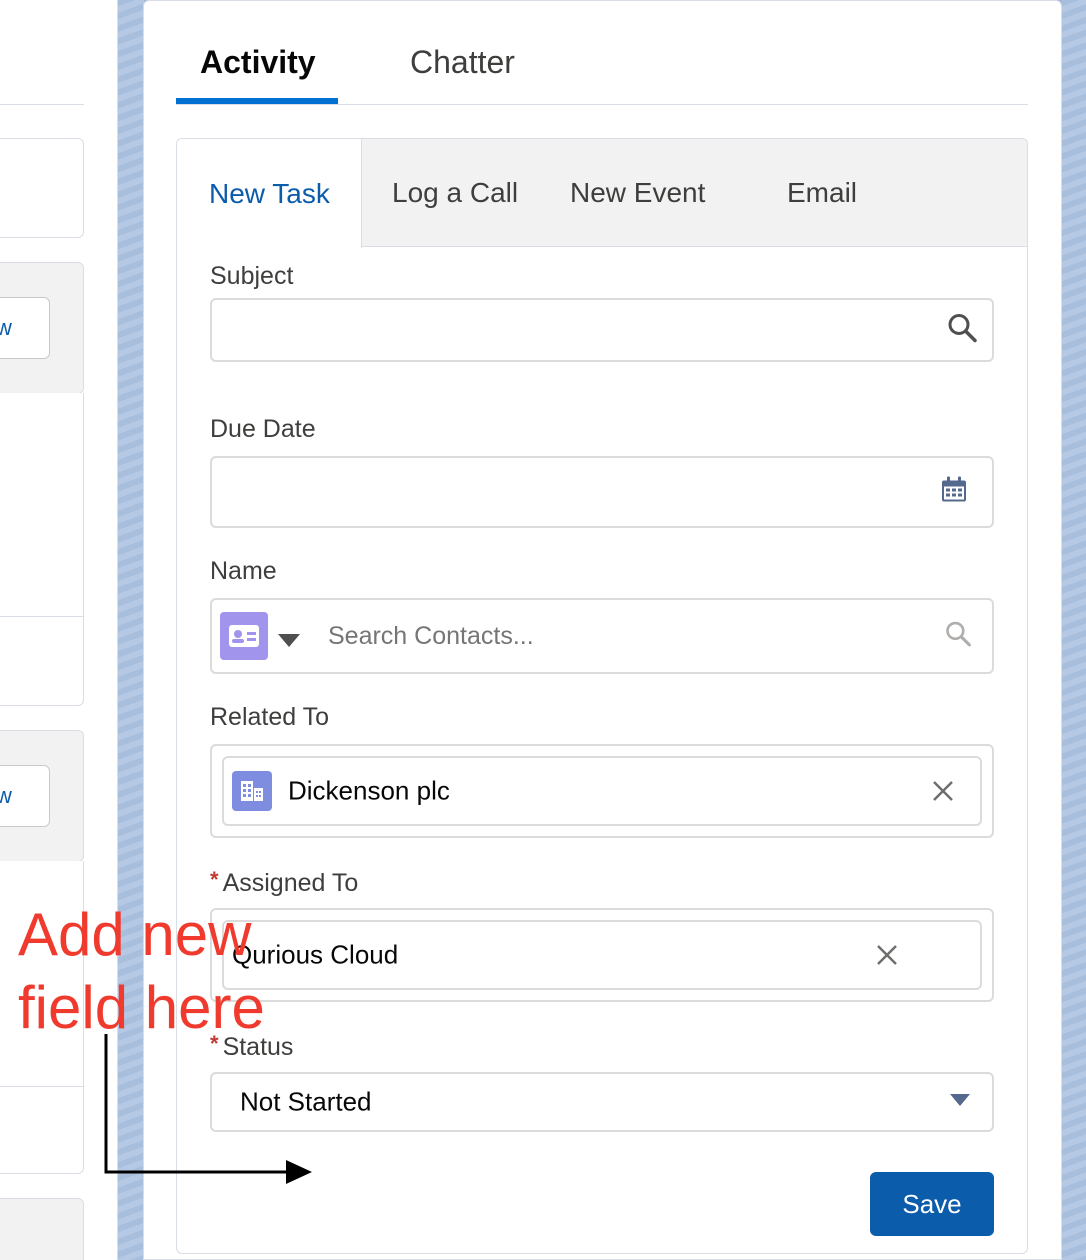 The height and width of the screenshot is (1260, 1086). What do you see at coordinates (42, 104) in the screenshot?
I see `divider` at bounding box center [42, 104].